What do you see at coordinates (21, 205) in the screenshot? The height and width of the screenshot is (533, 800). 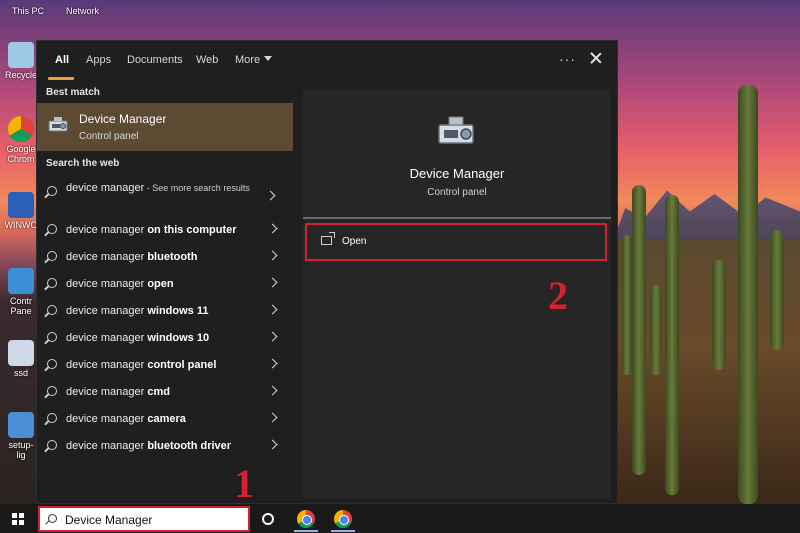 I see `word-icon` at bounding box center [21, 205].